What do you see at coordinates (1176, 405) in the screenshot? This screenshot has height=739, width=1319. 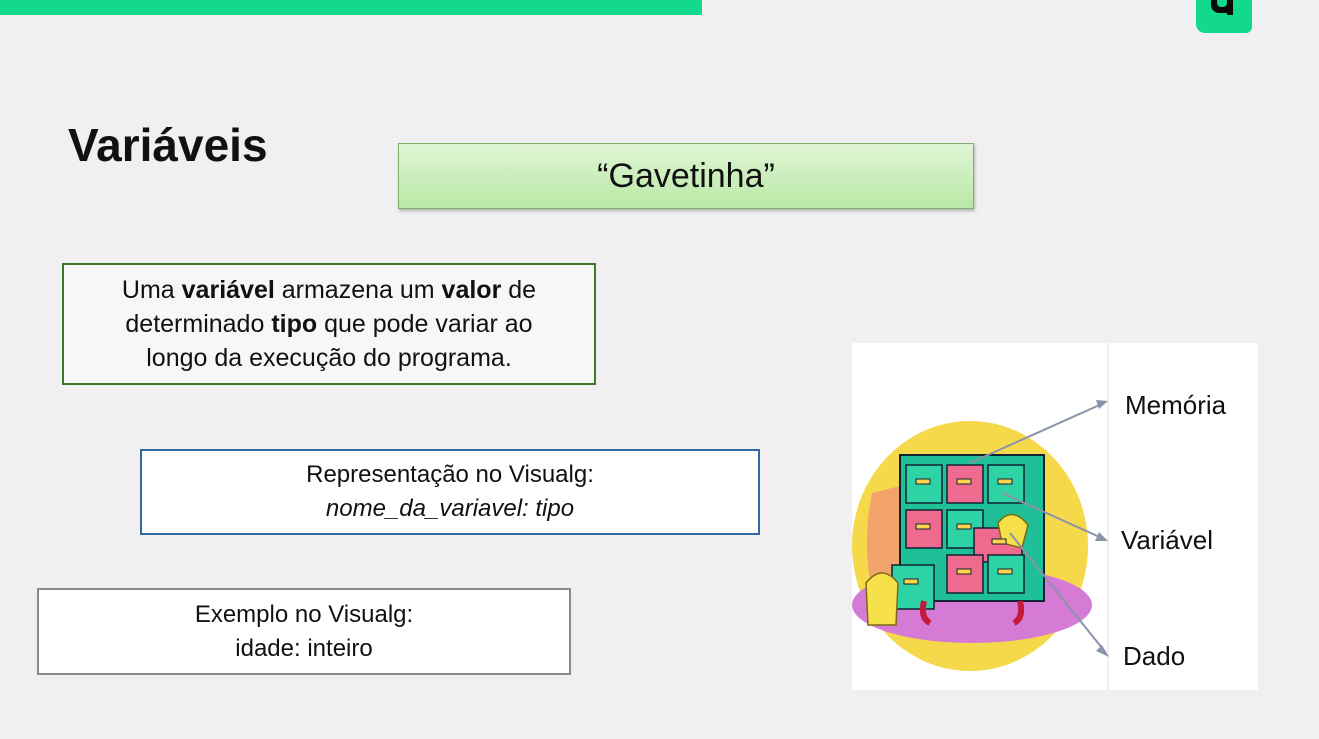 I see `memory-label: Memória` at bounding box center [1176, 405].